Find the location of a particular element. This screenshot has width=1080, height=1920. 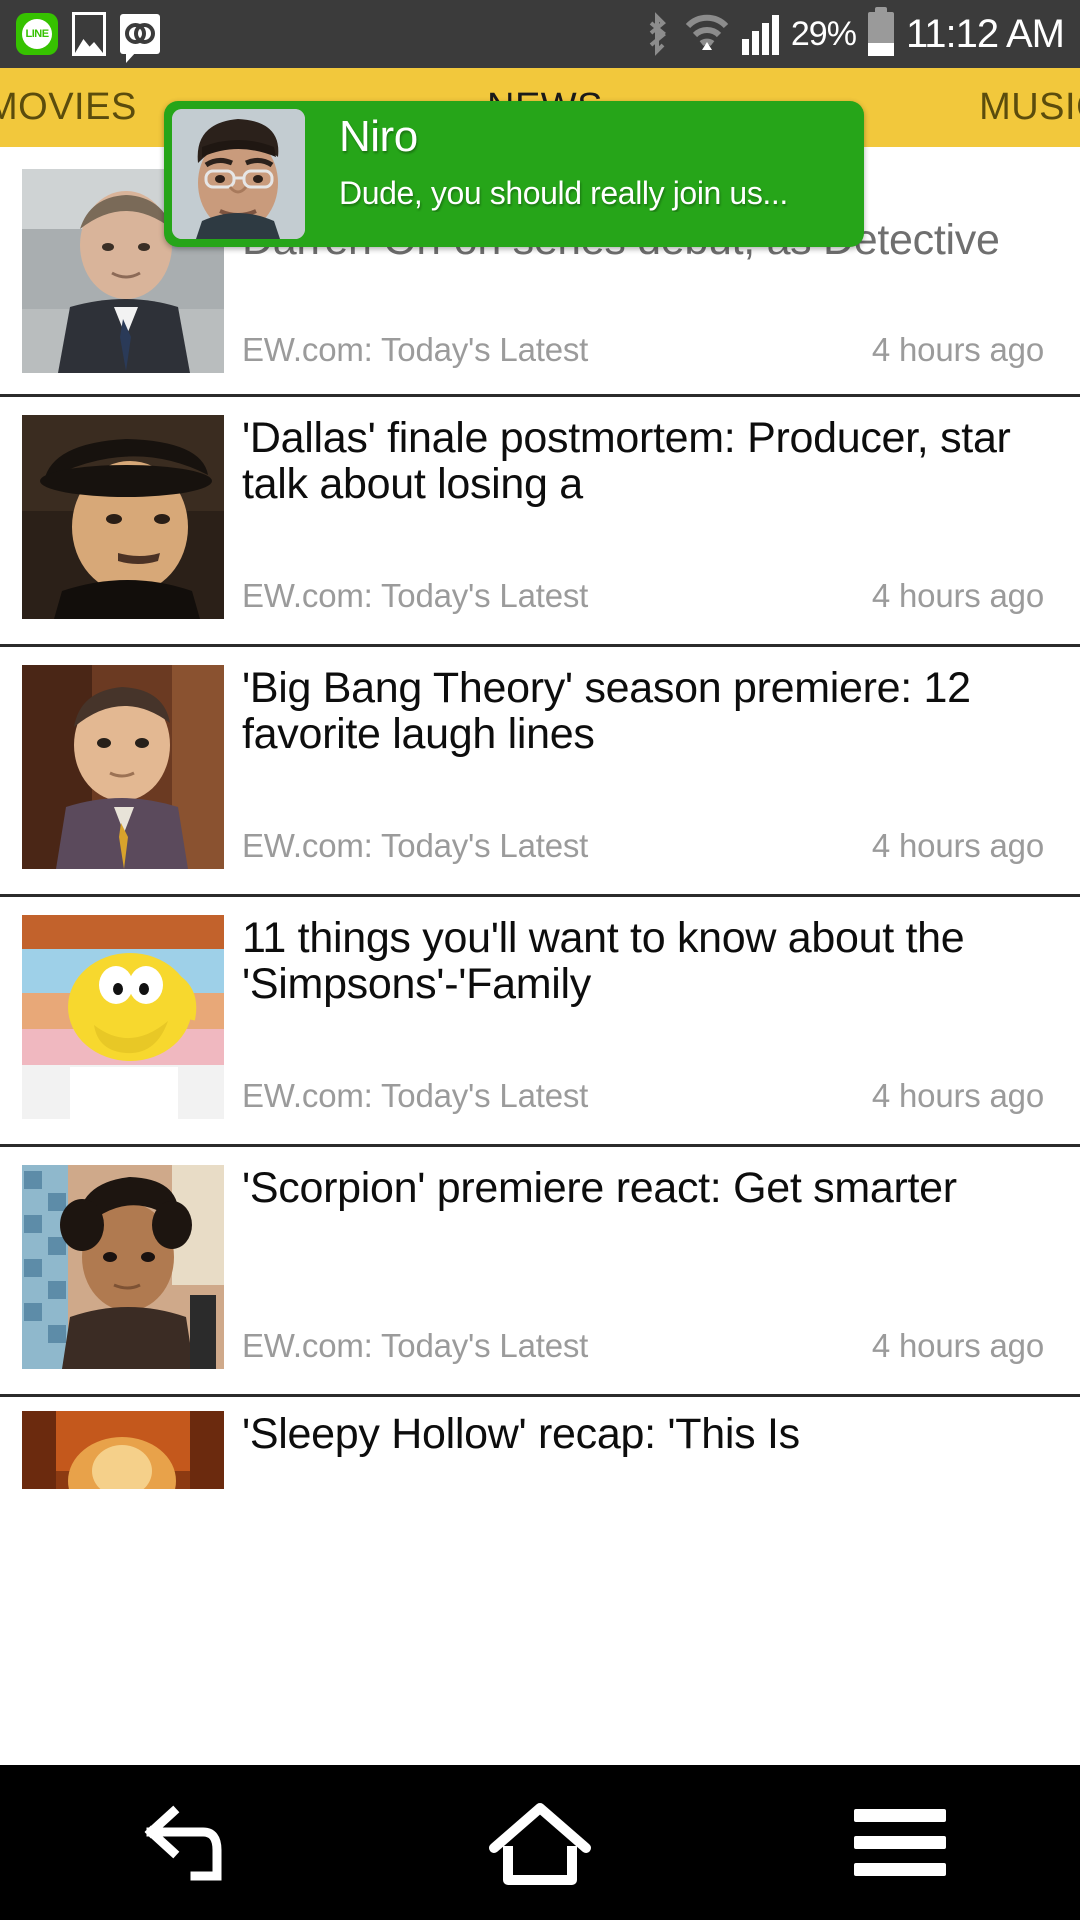

photo-icon is located at coordinates (89, 34).